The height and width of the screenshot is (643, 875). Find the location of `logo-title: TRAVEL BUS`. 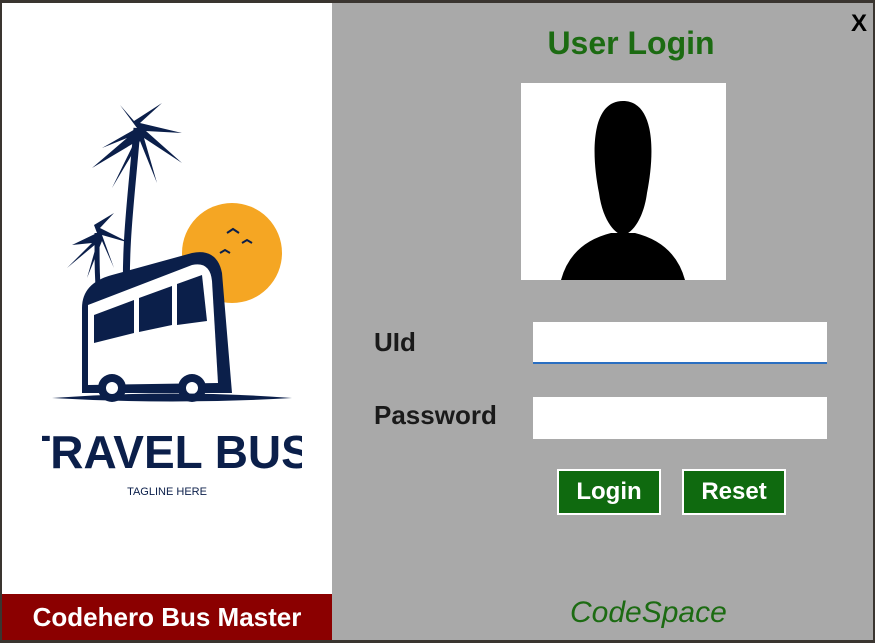

logo-title: TRAVEL BUS is located at coordinates (172, 452).